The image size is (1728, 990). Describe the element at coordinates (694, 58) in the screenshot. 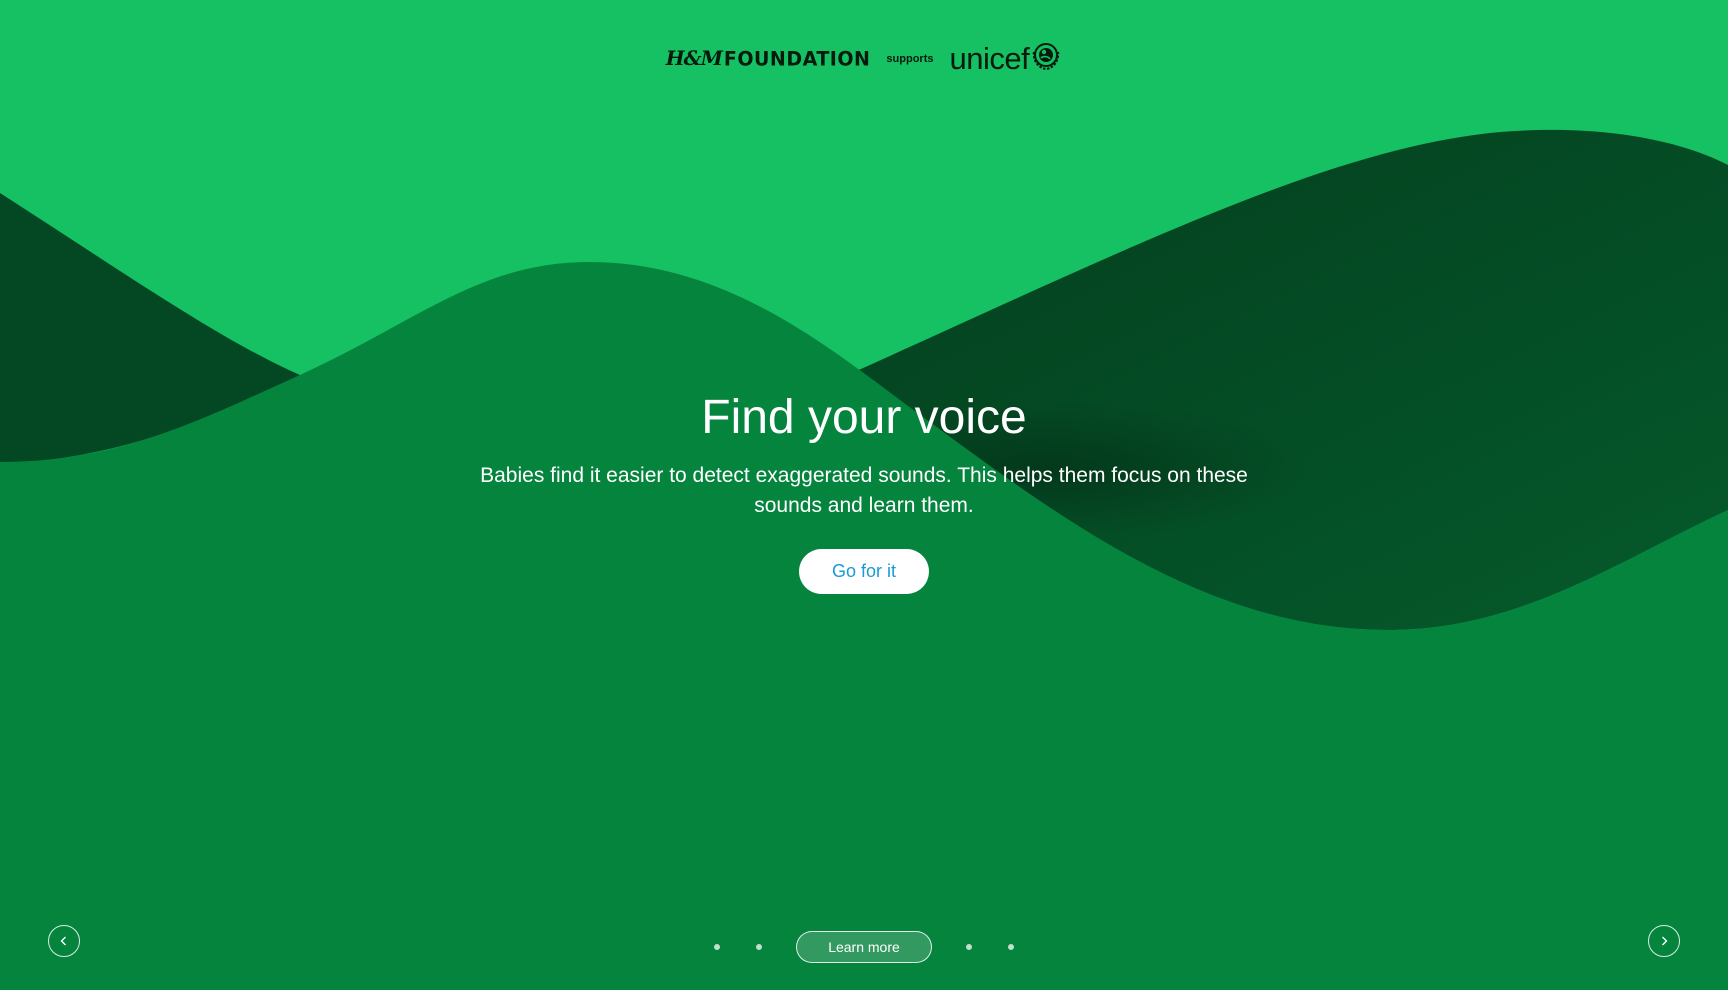

I see `hm-mark: H&M` at that location.